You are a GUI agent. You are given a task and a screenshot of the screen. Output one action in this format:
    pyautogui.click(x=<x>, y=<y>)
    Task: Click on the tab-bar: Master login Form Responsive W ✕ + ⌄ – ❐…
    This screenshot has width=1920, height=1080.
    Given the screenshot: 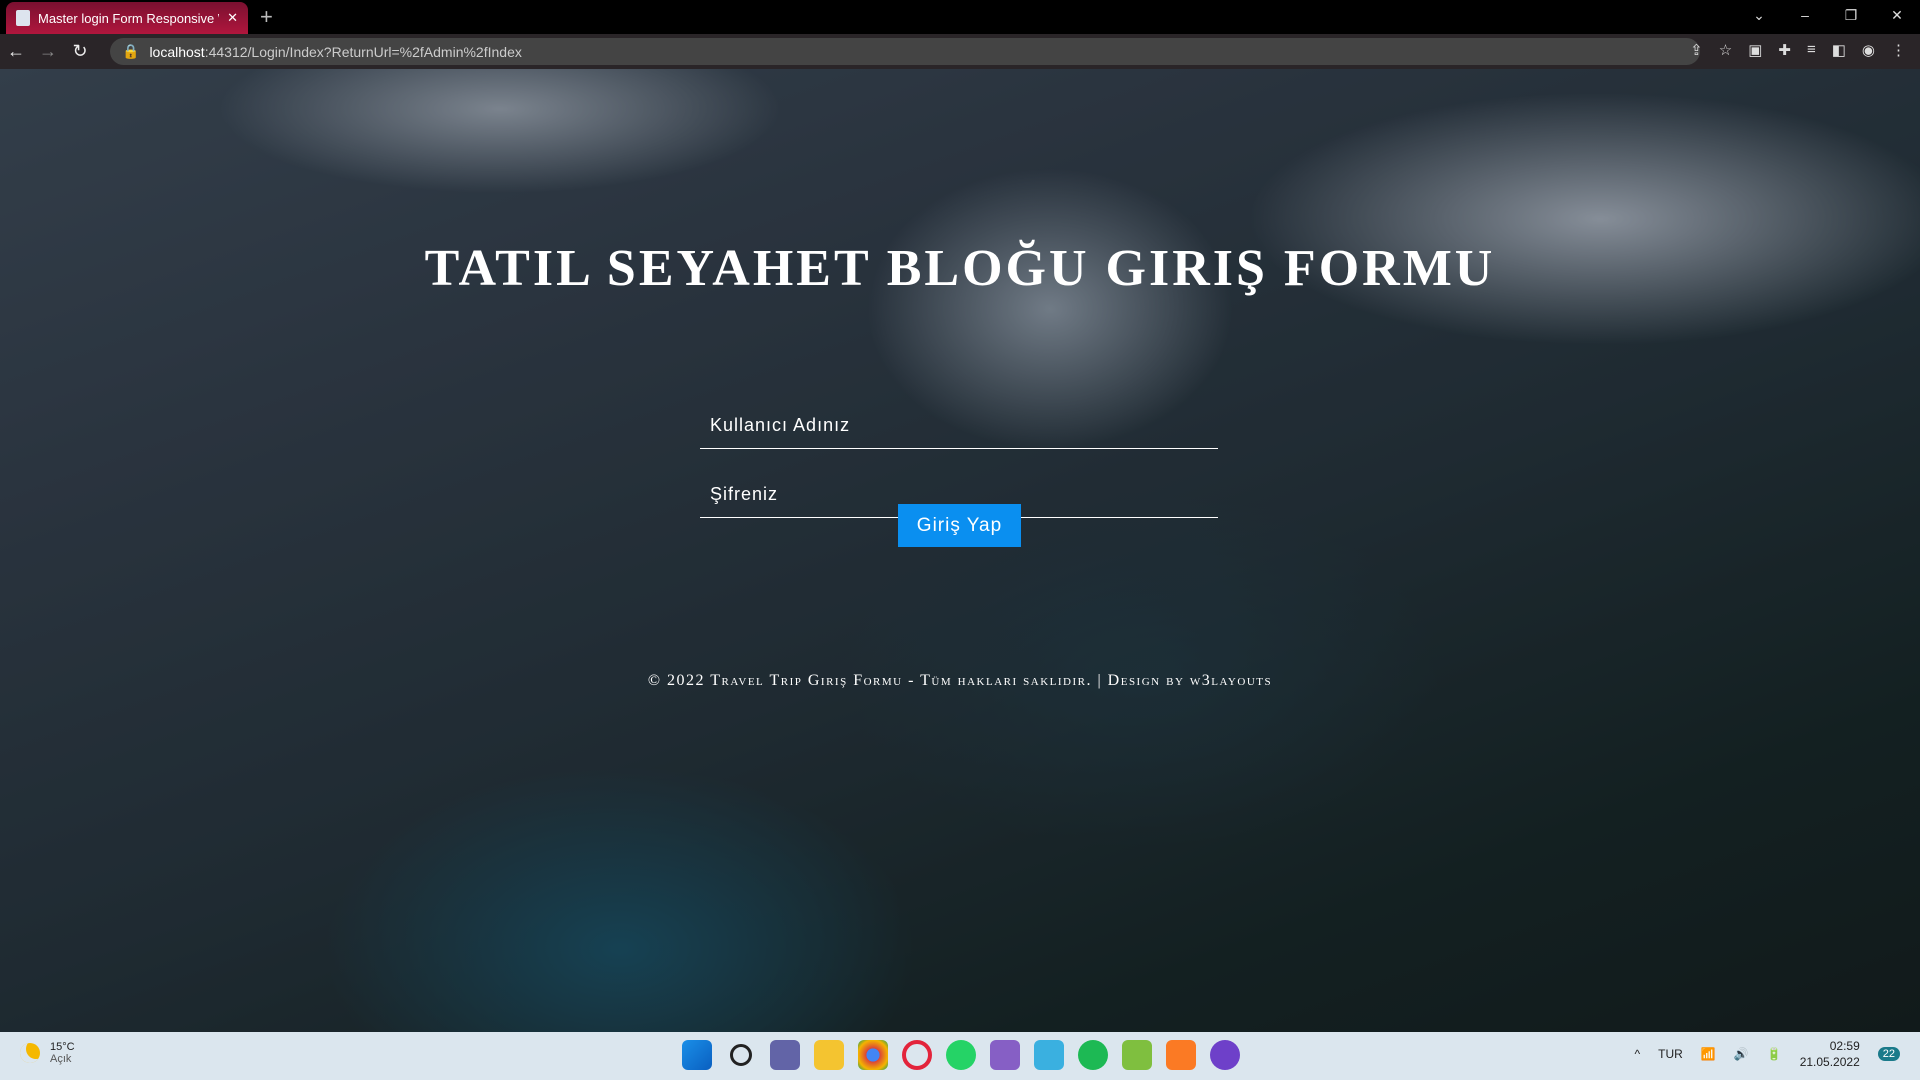 What is the action you would take?
    pyautogui.click(x=960, y=17)
    